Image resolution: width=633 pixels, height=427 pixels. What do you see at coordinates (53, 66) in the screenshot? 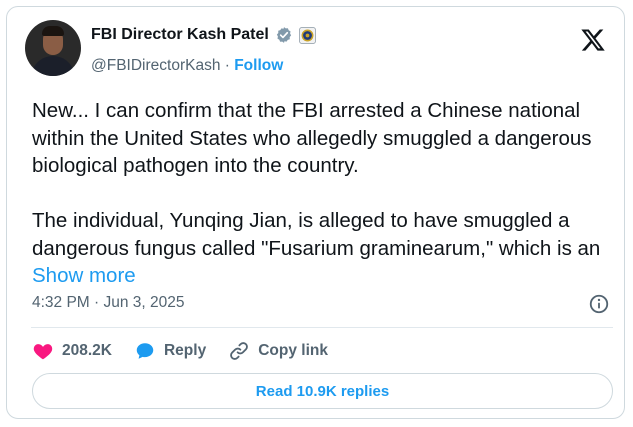
I see `avatar-shoulders` at bounding box center [53, 66].